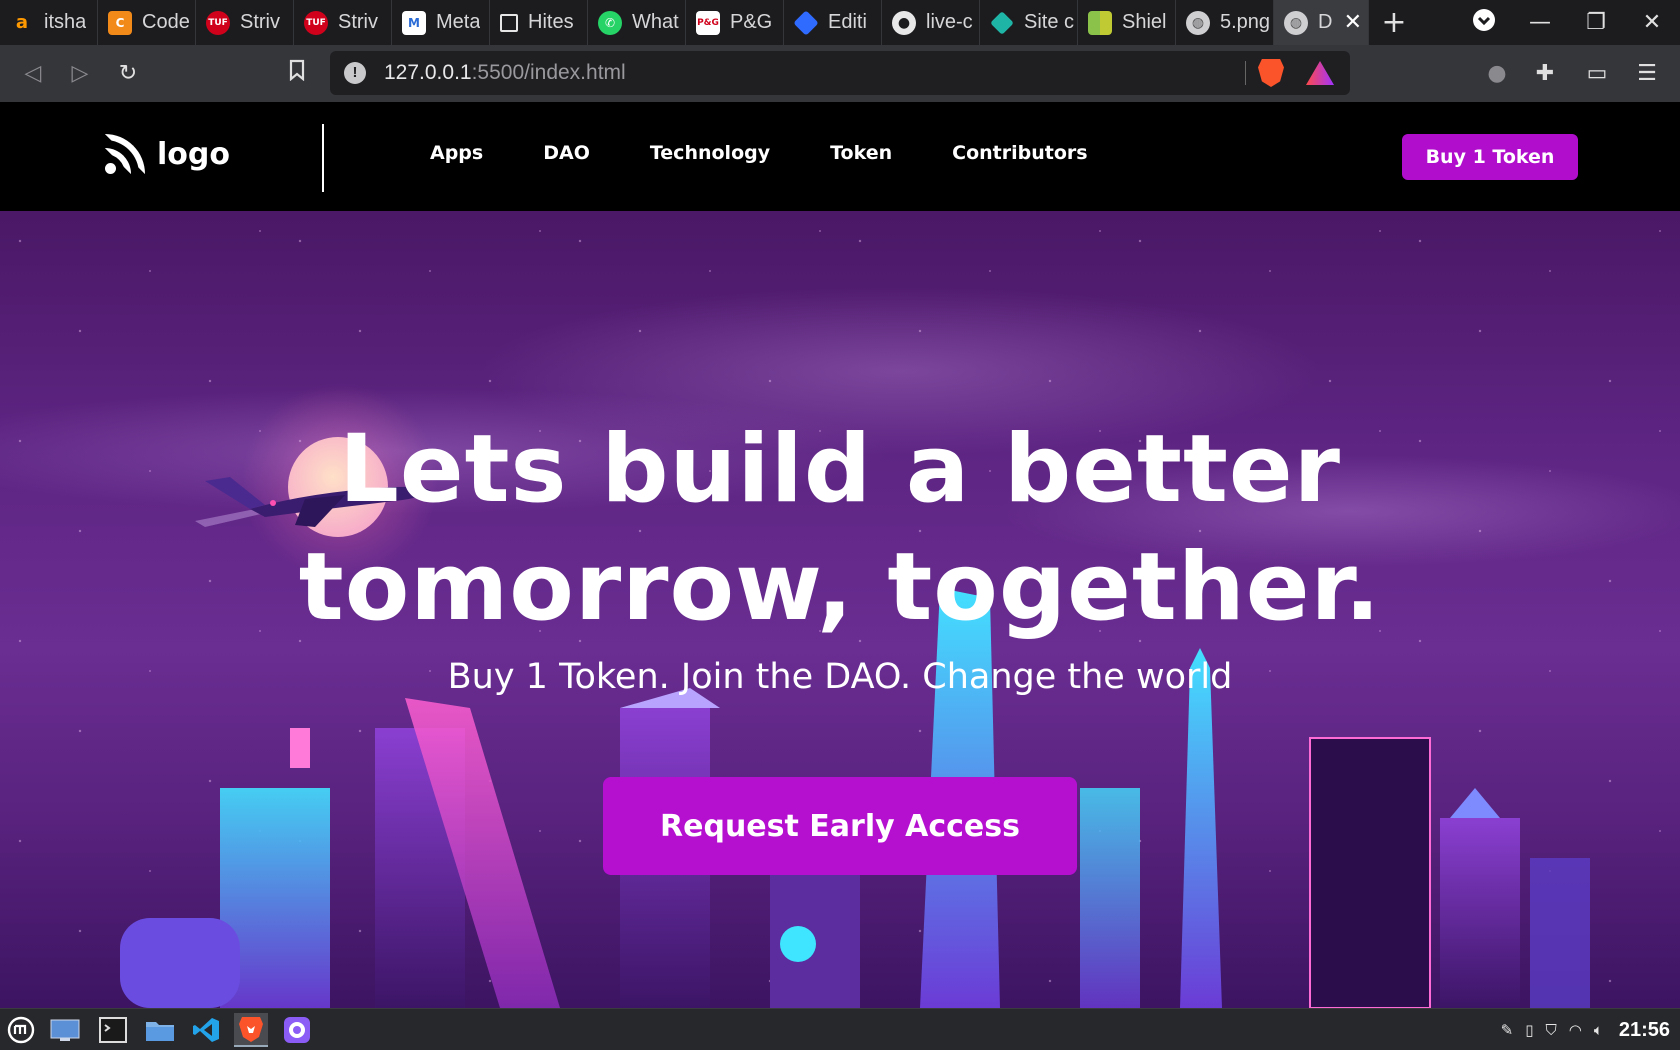  Describe the element at coordinates (323, 158) in the screenshot. I see `header-divider` at that location.